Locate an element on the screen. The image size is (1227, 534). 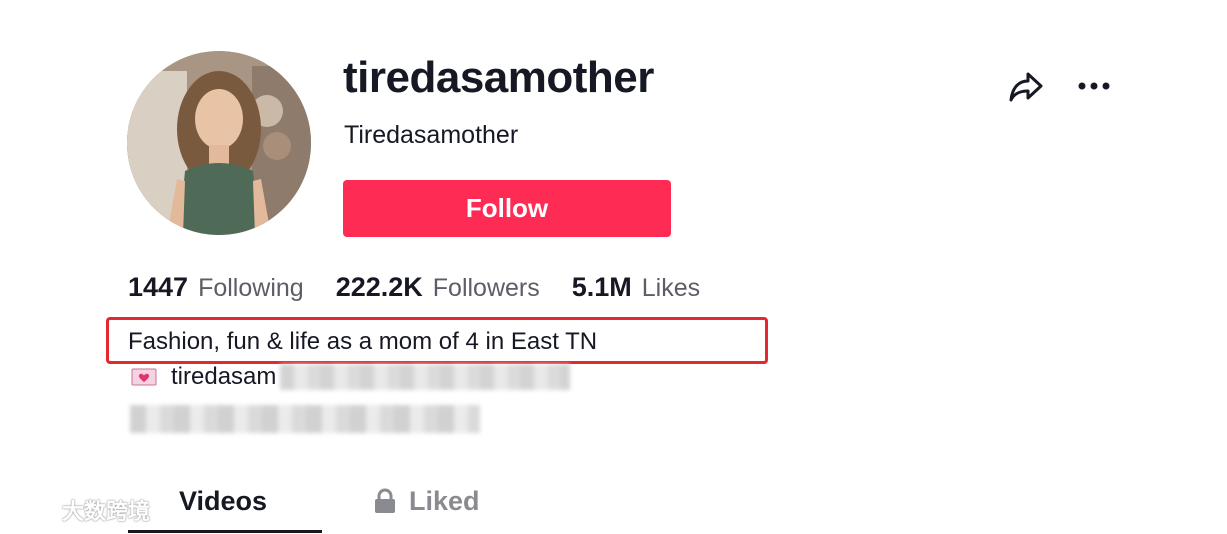
love-letter-icon is located at coordinates (144, 377).